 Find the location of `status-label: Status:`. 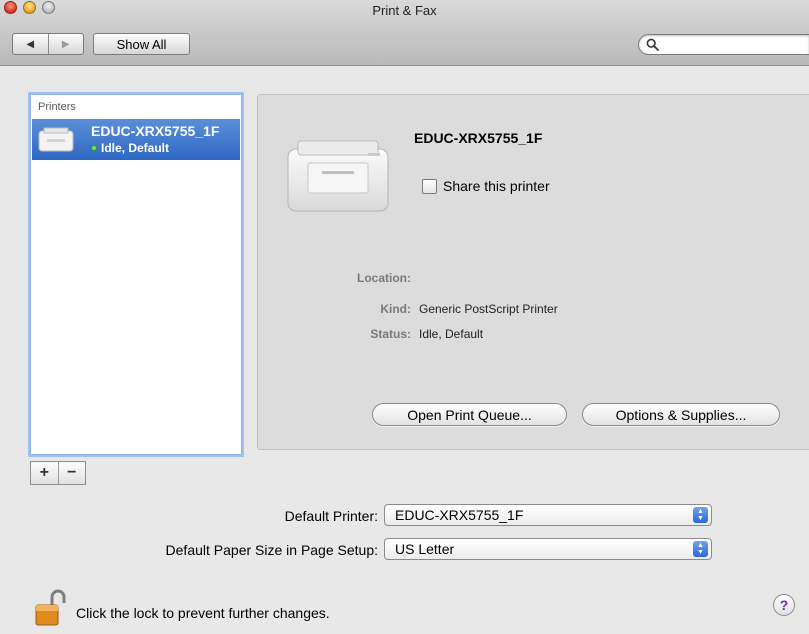

status-label: Status: is located at coordinates (390, 334).